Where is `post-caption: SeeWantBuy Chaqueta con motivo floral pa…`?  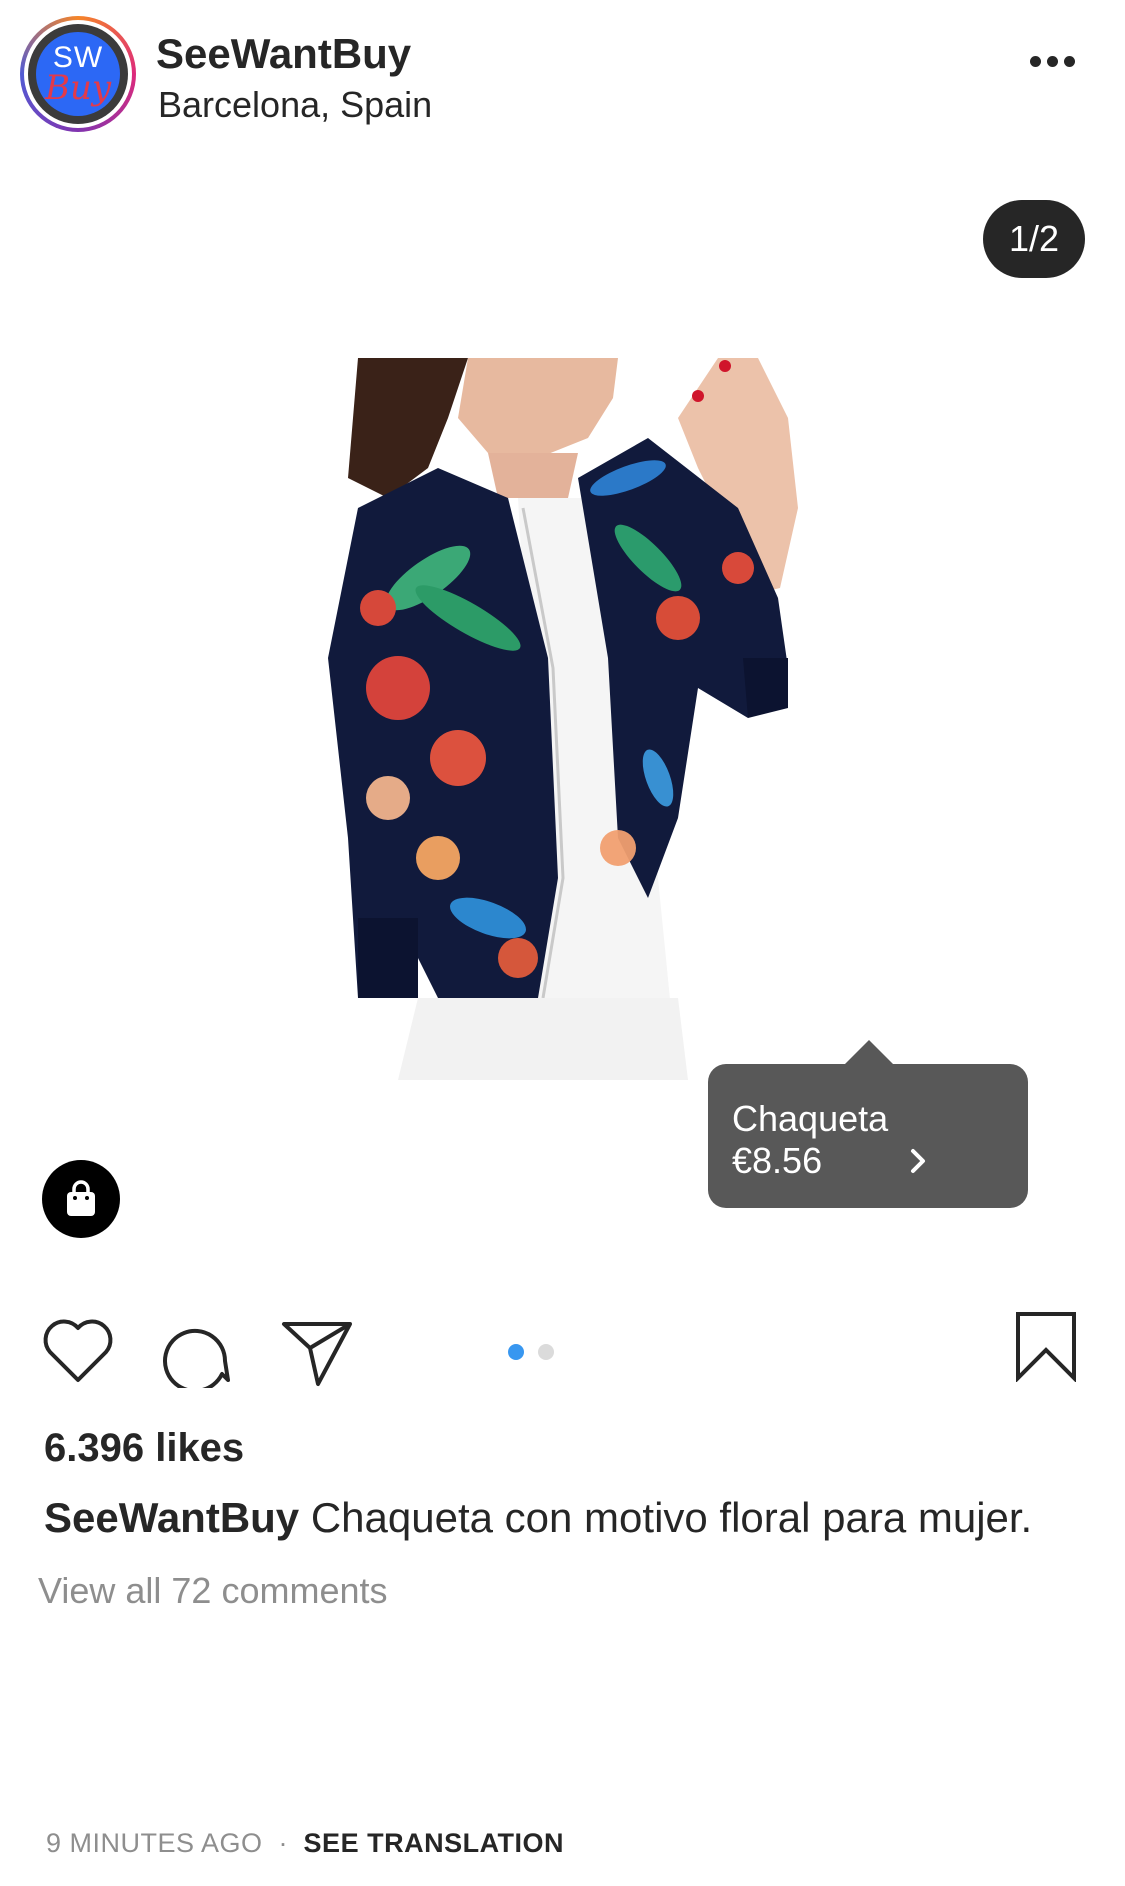
post-caption: SeeWantBuy Chaqueta con motivo floral pa… is located at coordinates (538, 1518).